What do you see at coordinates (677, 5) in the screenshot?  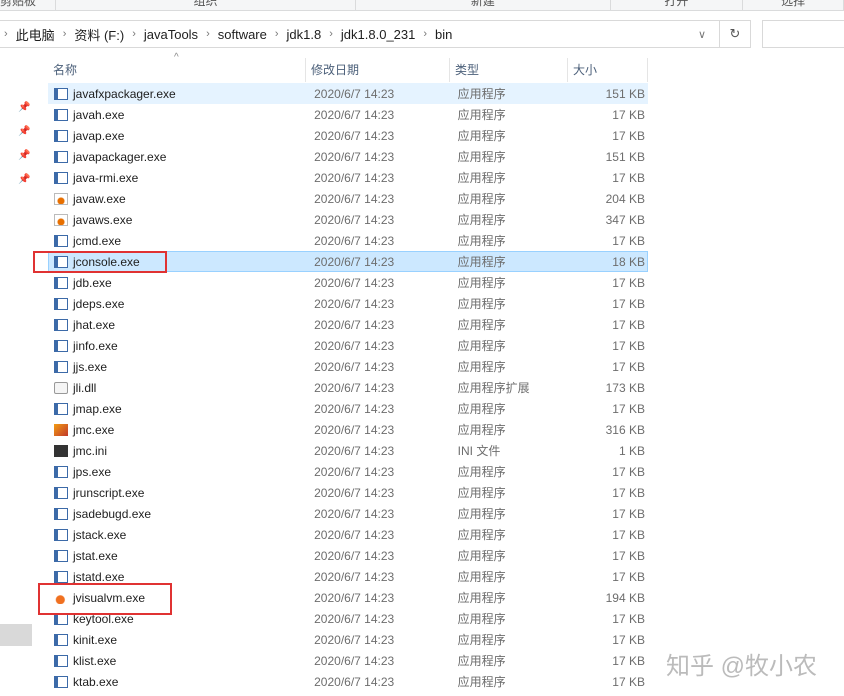 I see `ribbon-group-open: 打开` at bounding box center [677, 5].